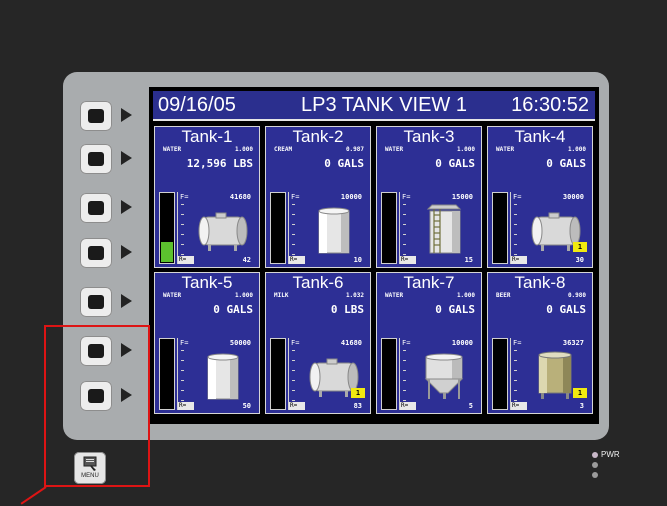 Image resolution: width=667 pixels, height=506 pixels. What do you see at coordinates (579, 260) in the screenshot?
I see `r-value: 30` at bounding box center [579, 260].